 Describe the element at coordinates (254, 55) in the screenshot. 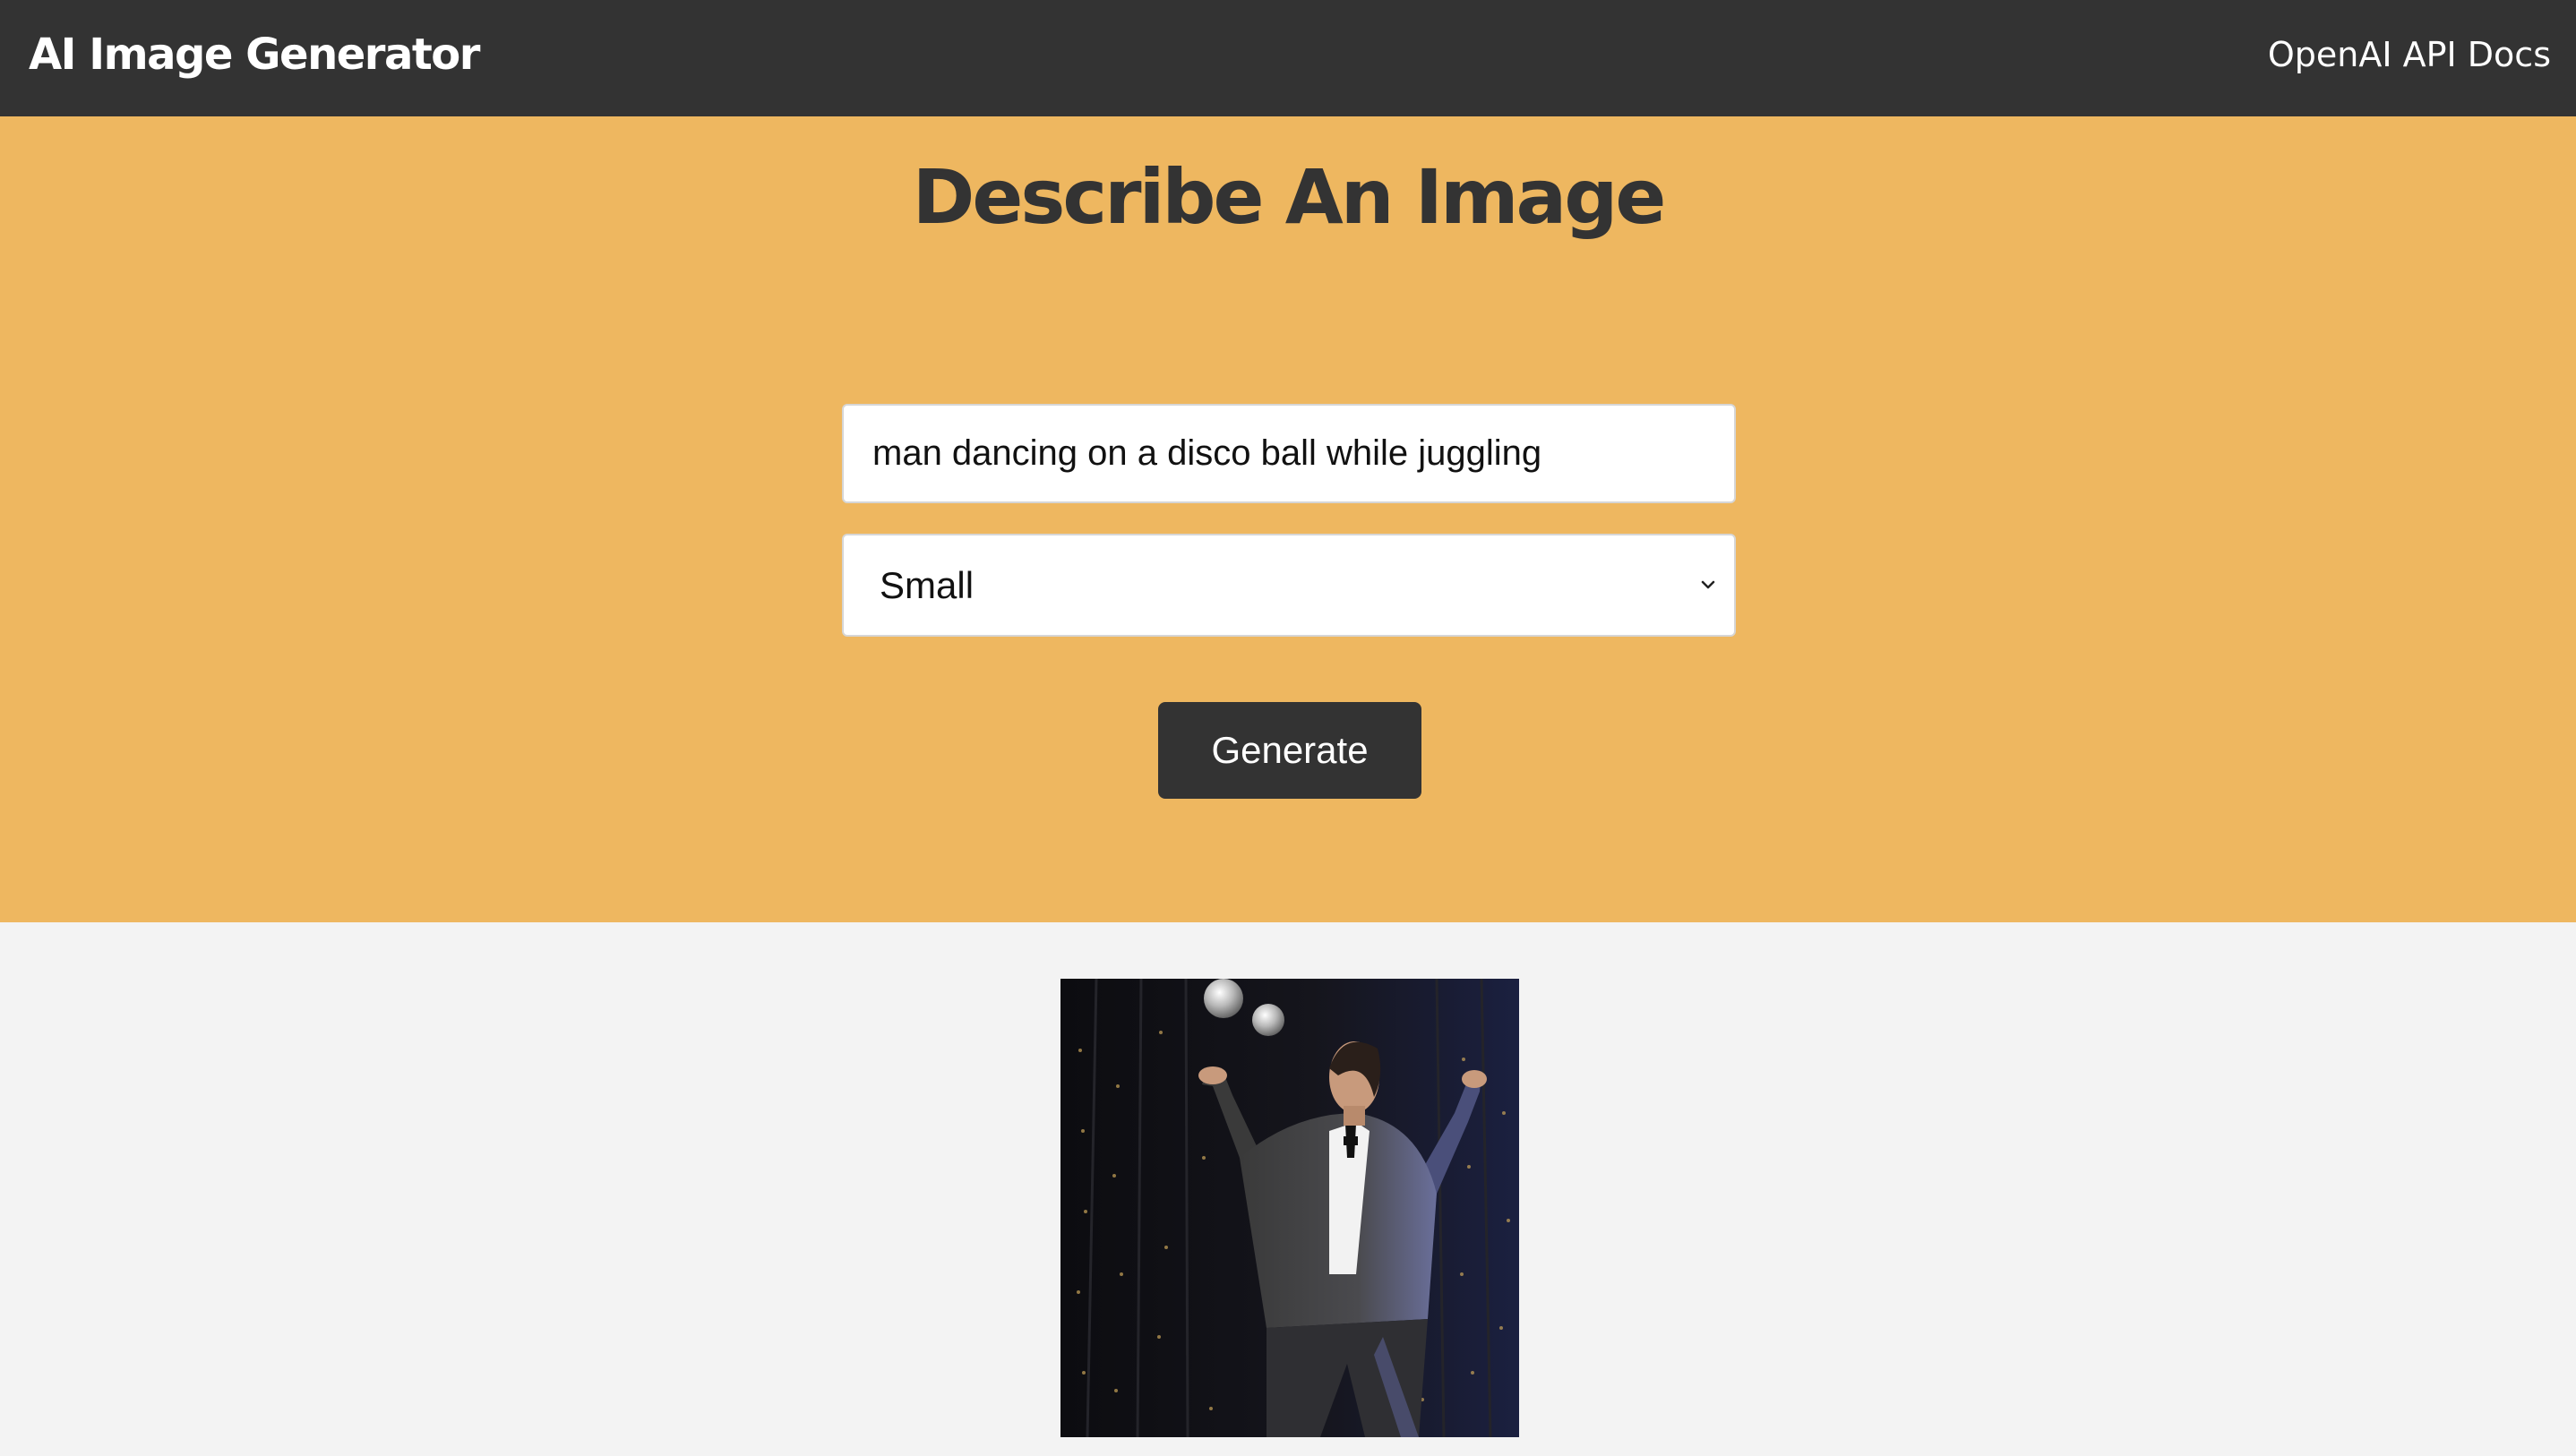

I see `logo: AI Image Generator` at that location.